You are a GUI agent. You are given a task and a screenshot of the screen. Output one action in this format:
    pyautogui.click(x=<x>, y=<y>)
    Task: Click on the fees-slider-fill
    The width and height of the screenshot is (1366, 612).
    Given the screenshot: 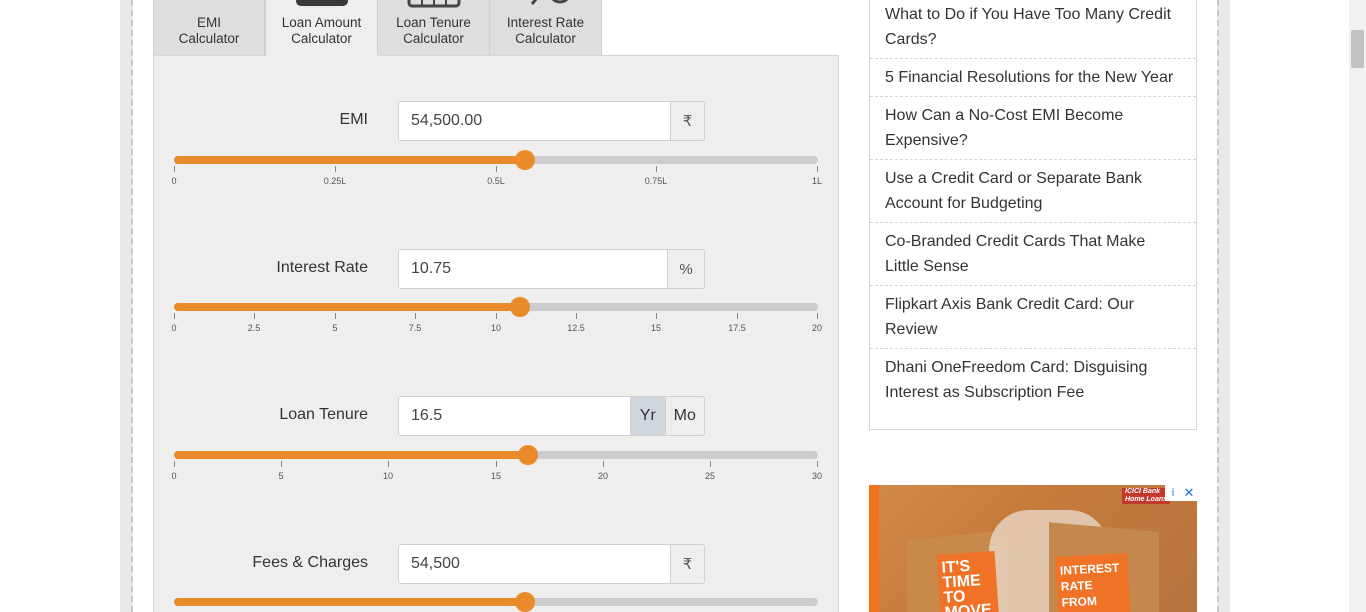 What is the action you would take?
    pyautogui.click(x=349, y=602)
    